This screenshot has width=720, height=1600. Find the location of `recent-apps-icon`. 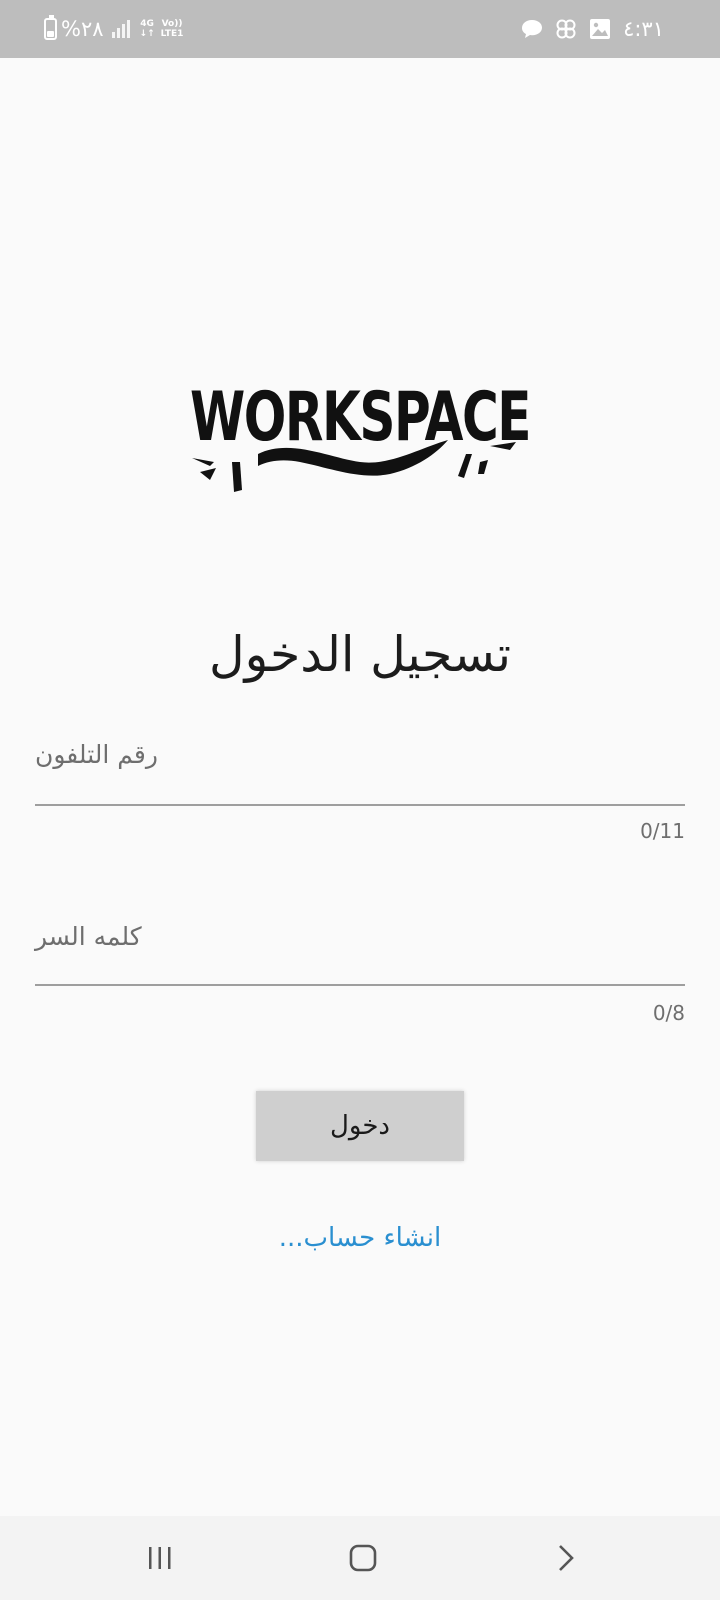

recent-apps-icon is located at coordinates (160, 1558).